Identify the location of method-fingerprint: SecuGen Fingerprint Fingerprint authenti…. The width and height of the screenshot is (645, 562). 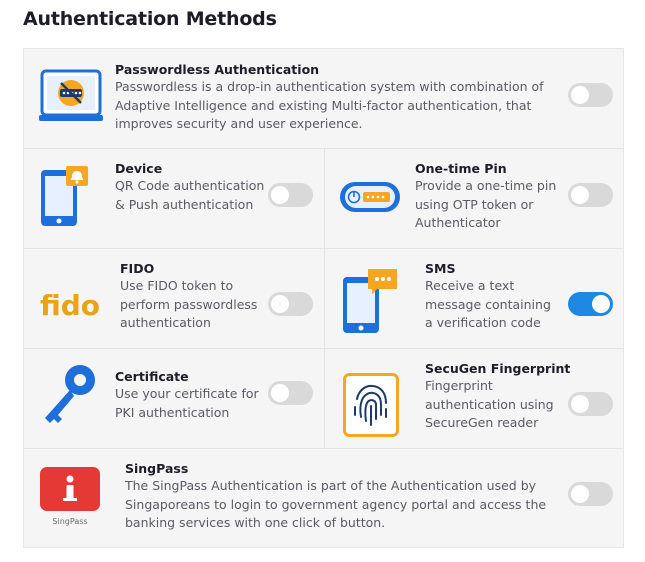
(475, 398).